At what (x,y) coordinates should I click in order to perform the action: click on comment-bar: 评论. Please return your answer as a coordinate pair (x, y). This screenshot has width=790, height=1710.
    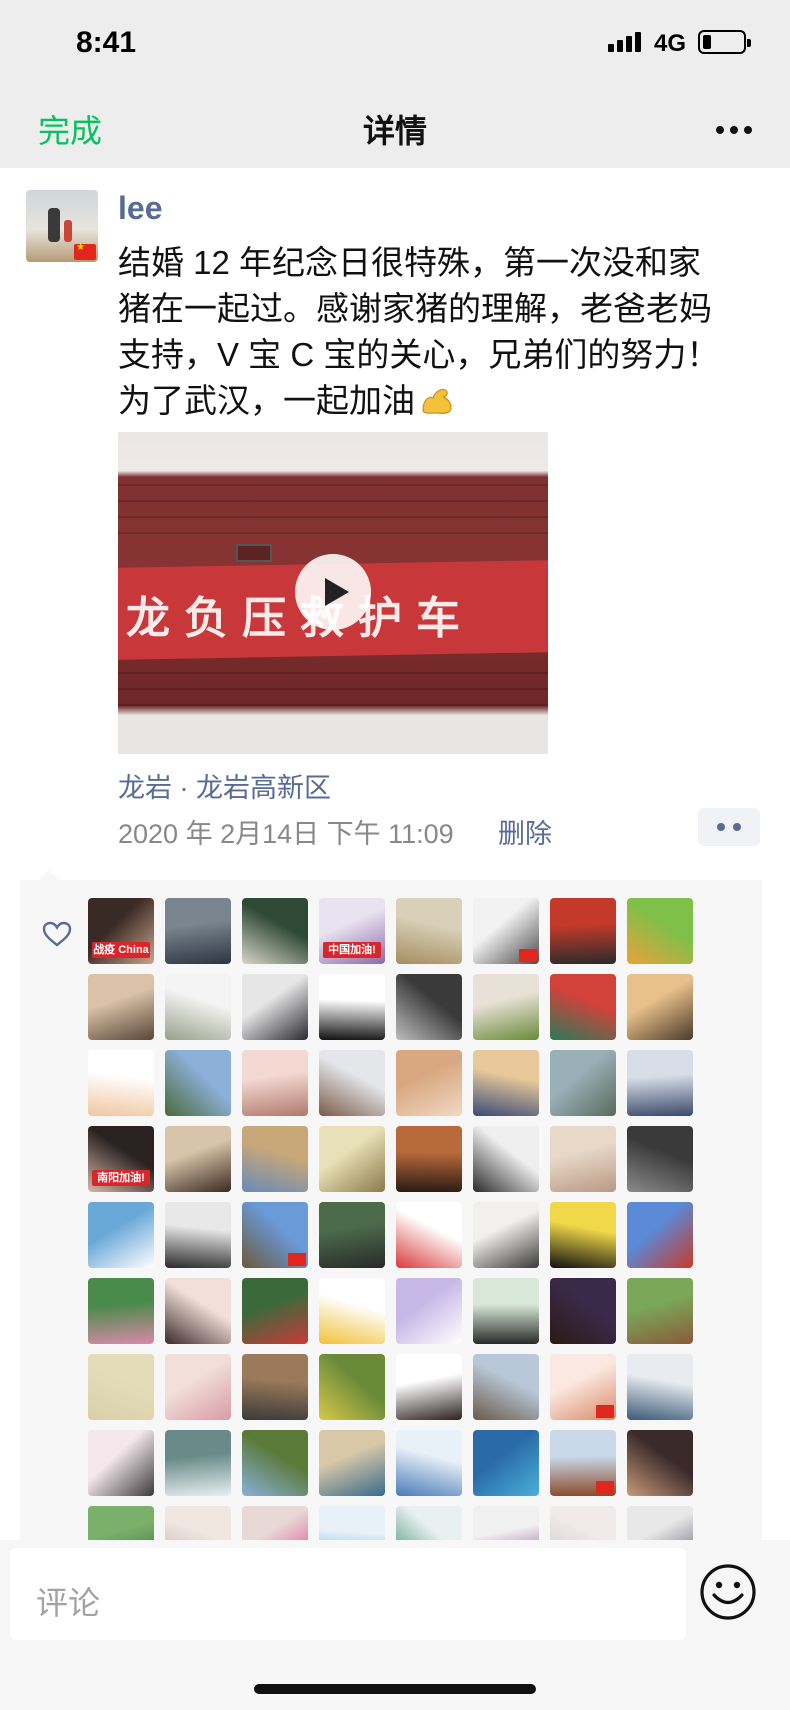
    Looking at the image, I should click on (395, 1625).